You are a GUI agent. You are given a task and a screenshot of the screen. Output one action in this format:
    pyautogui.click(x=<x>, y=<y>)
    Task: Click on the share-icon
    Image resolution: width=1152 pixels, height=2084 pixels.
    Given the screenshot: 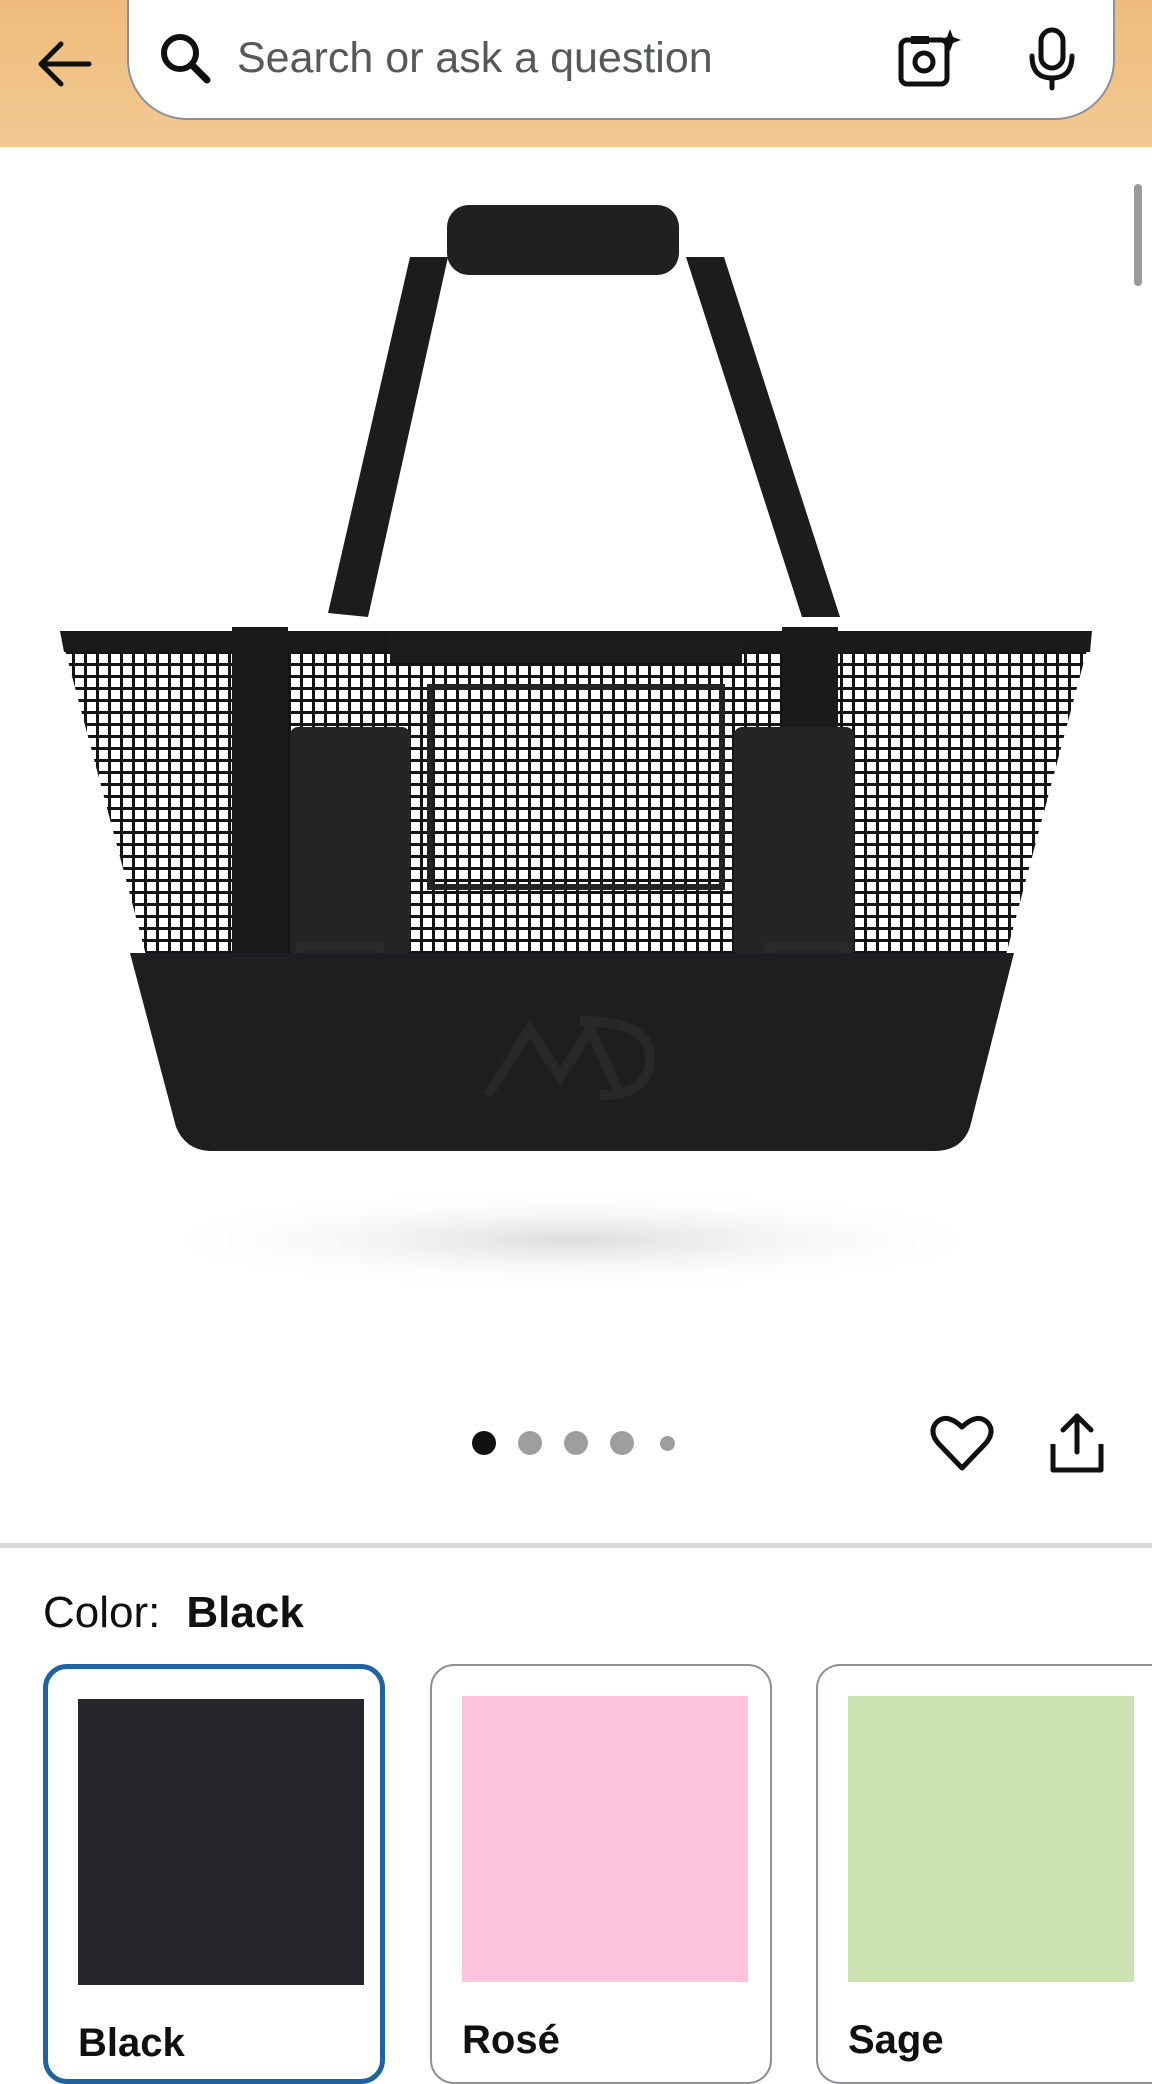 What is the action you would take?
    pyautogui.click(x=1077, y=1443)
    